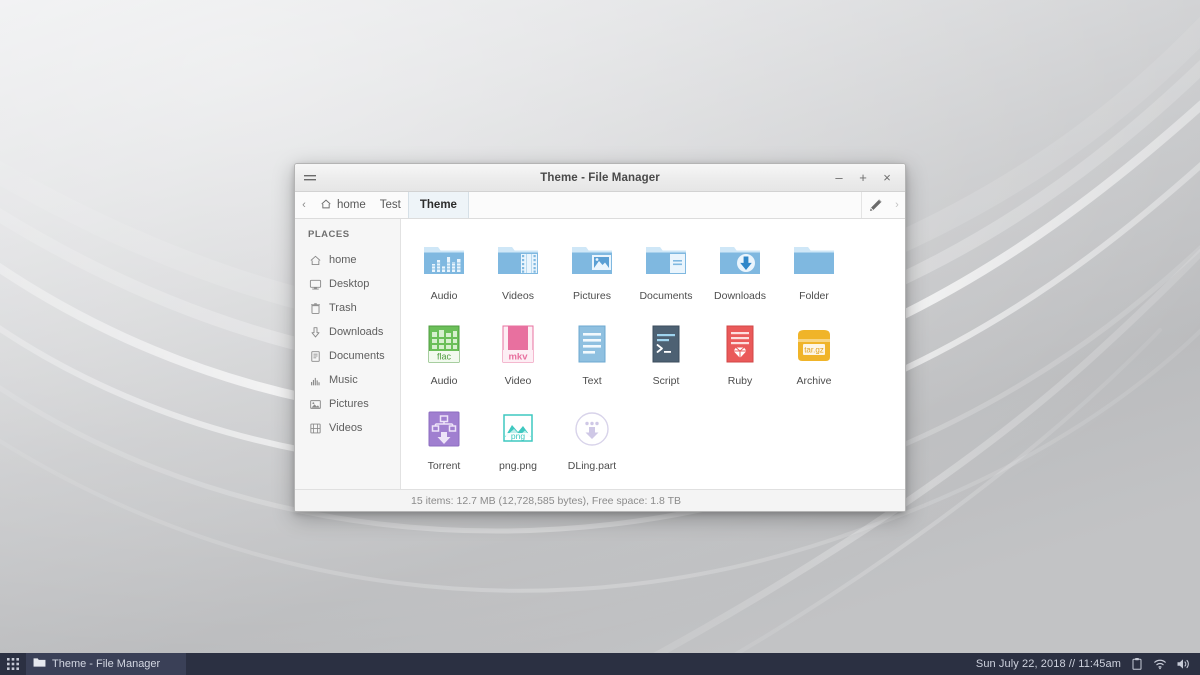  I want to click on breadcrumb: ‹ home Test Theme ›, so click(600, 205).